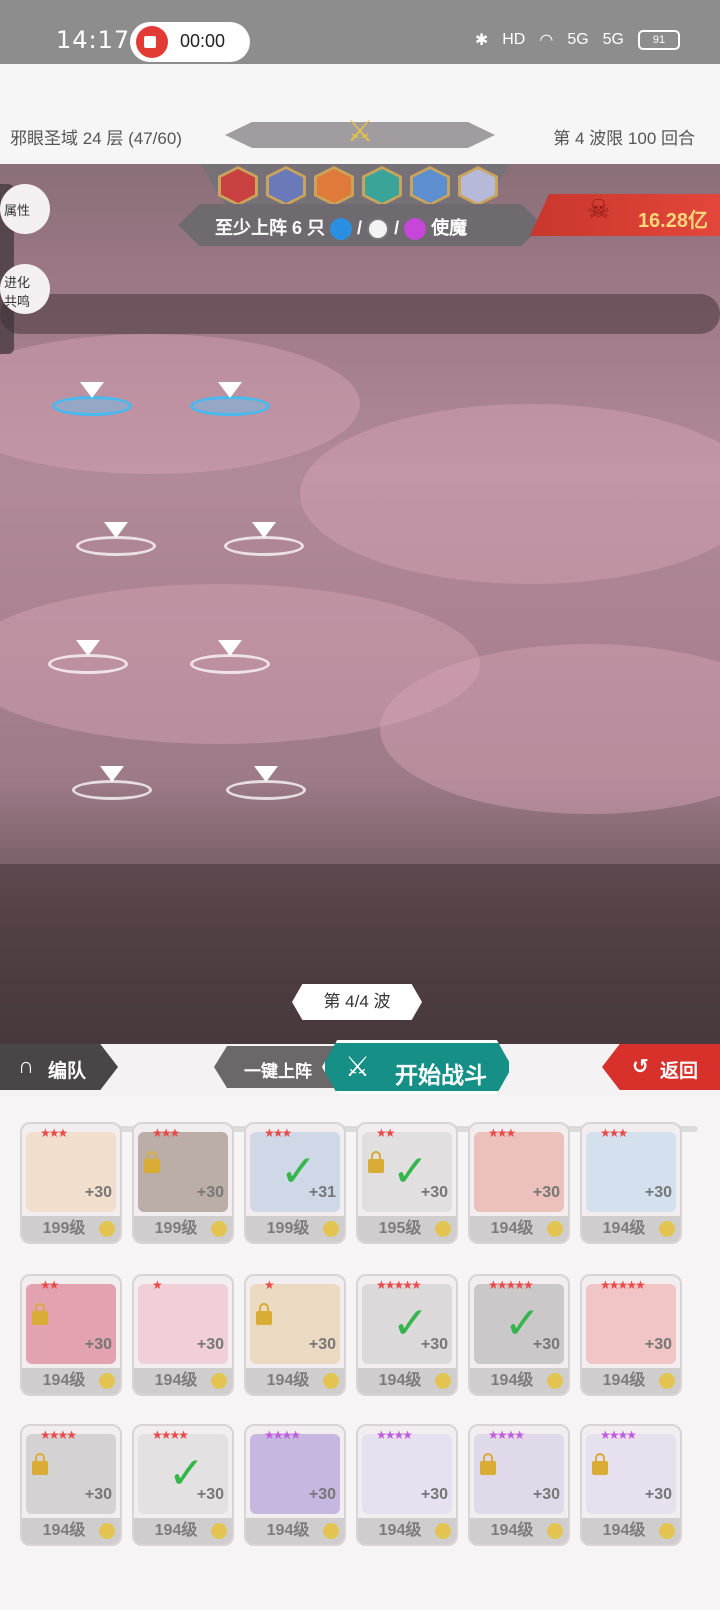  Describe the element at coordinates (322, 1192) in the screenshot. I see `enhance-level: +31` at that location.